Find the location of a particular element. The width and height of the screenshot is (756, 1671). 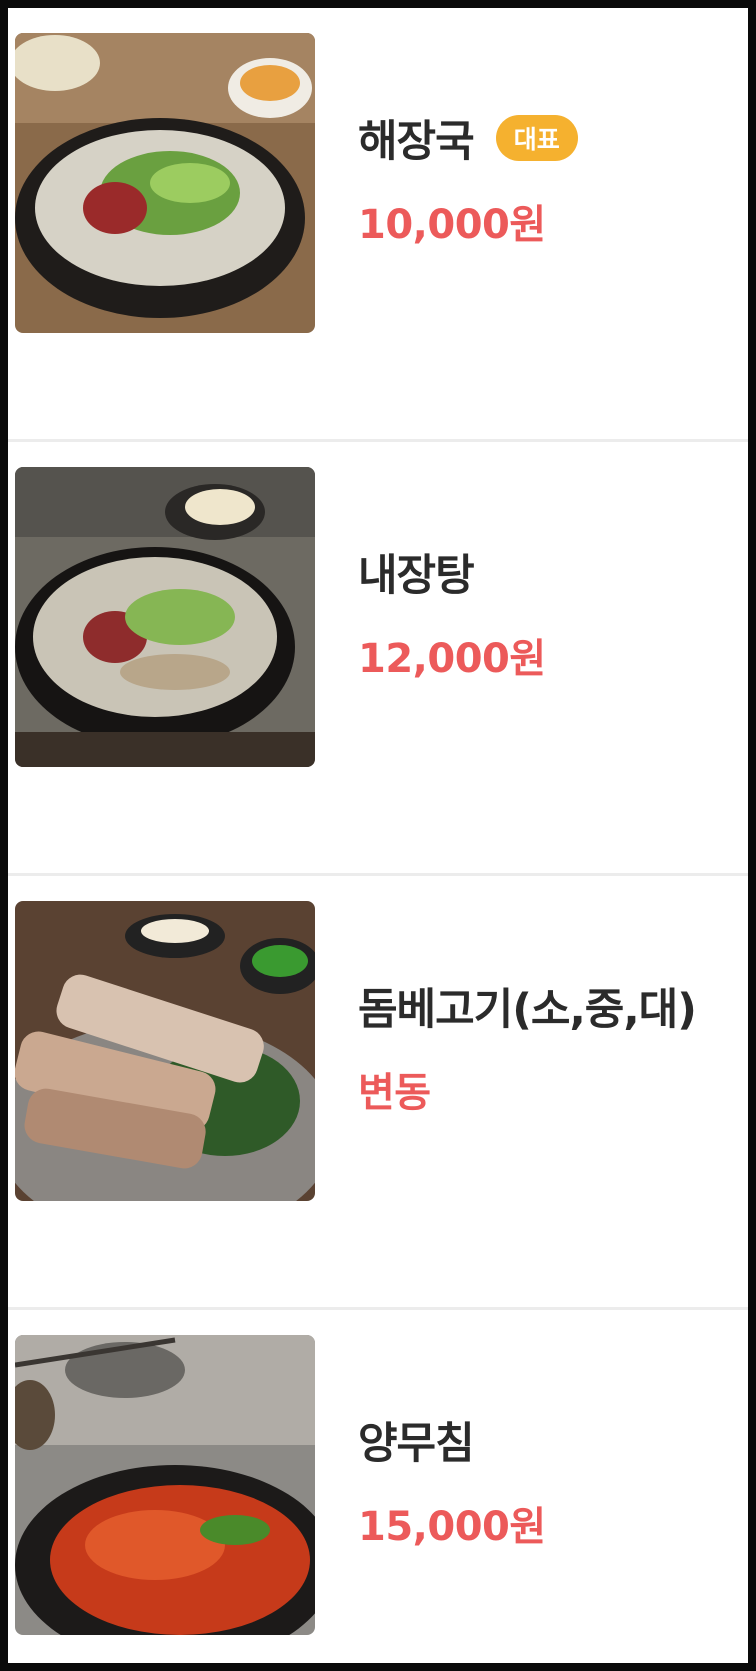

item-name: 돔베고기(소,중,대) is located at coordinates (527, 1010).